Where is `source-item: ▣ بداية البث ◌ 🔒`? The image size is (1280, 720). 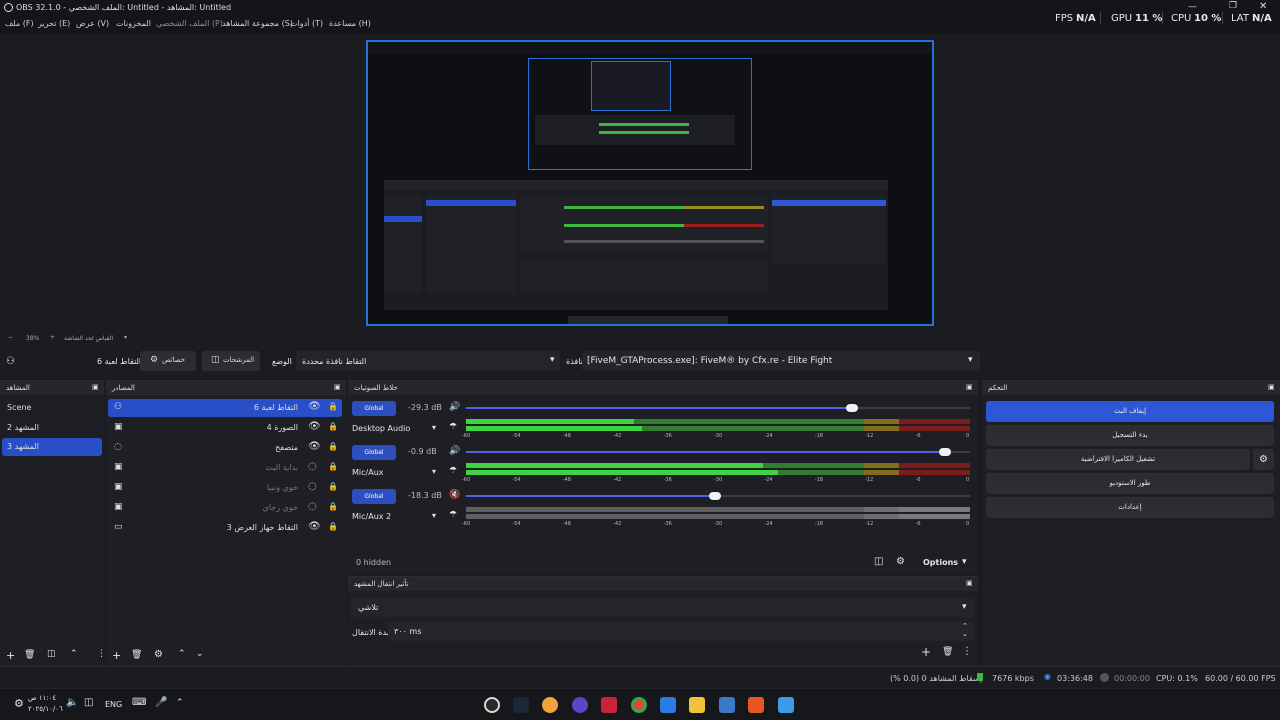 source-item: ▣ بداية البث ◌ 🔒 is located at coordinates (225, 468).